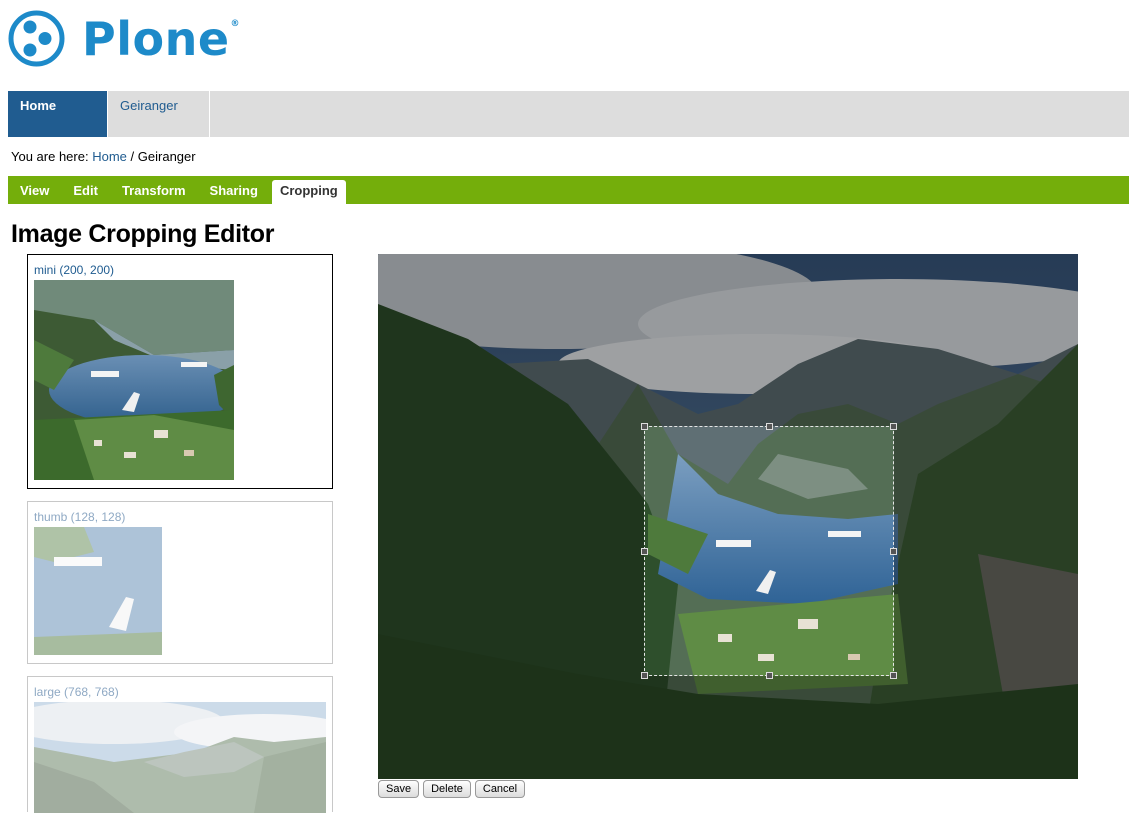 Image resolution: width=1129 pixels, height=813 pixels. Describe the element at coordinates (644, 675) in the screenshot. I see `crop-handle-sw` at that location.